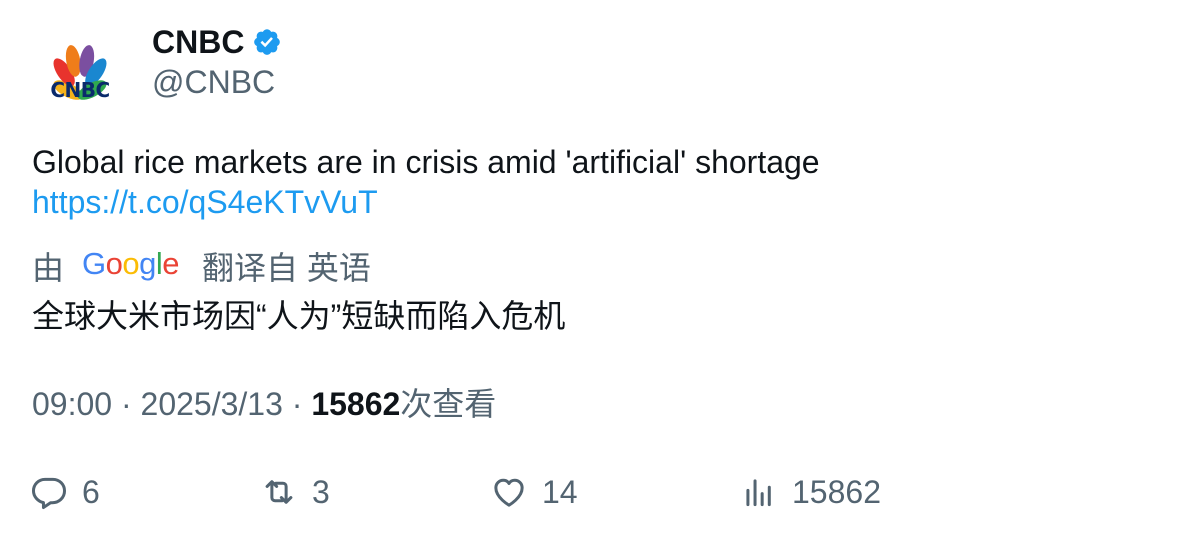 Image resolution: width=1196 pixels, height=538 pixels. Describe the element at coordinates (534, 492) in the screenshot. I see `like-button: 14` at that location.